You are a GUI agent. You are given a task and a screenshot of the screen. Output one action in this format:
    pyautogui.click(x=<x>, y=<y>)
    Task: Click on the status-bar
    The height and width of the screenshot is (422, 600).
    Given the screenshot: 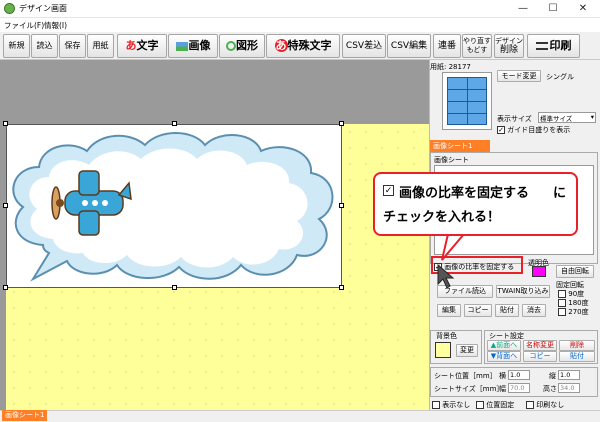 What is the action you would take?
    pyautogui.click(x=300, y=416)
    